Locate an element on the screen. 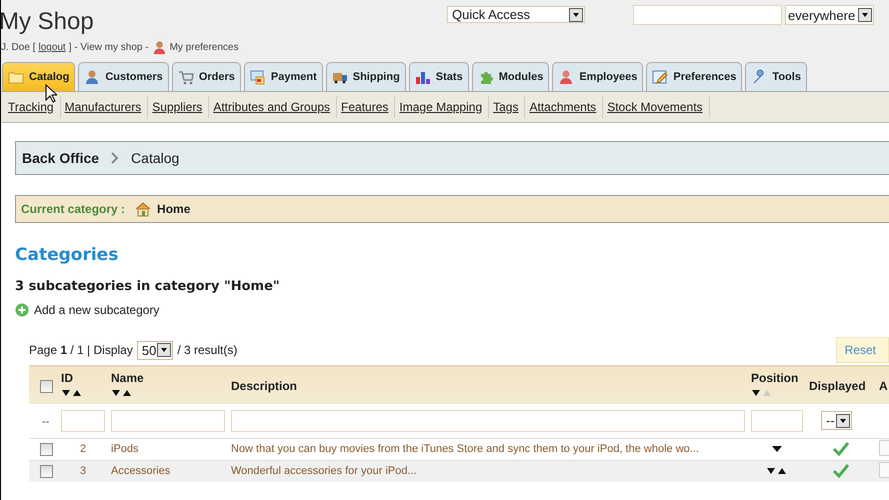 The height and width of the screenshot is (500, 889). view-shop-text: ] - View my shop - is located at coordinates (108, 47).